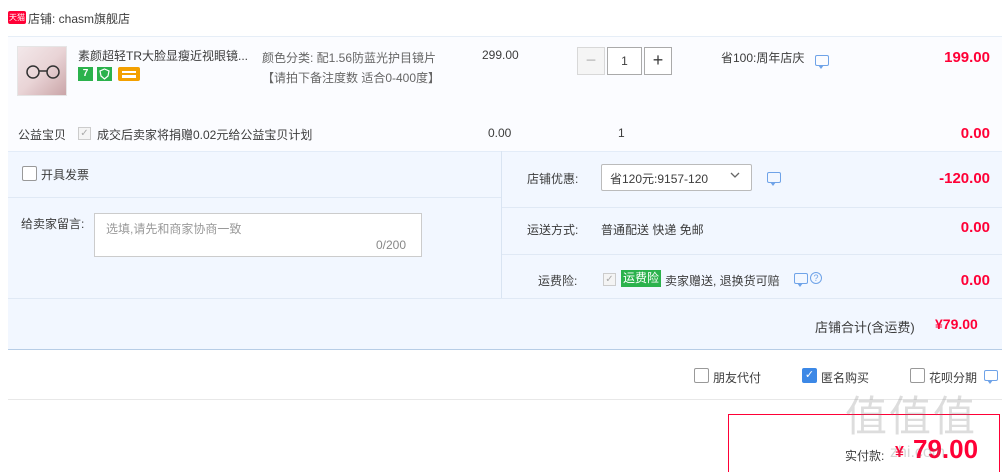  I want to click on item-subtotal: 199.00, so click(967, 57).